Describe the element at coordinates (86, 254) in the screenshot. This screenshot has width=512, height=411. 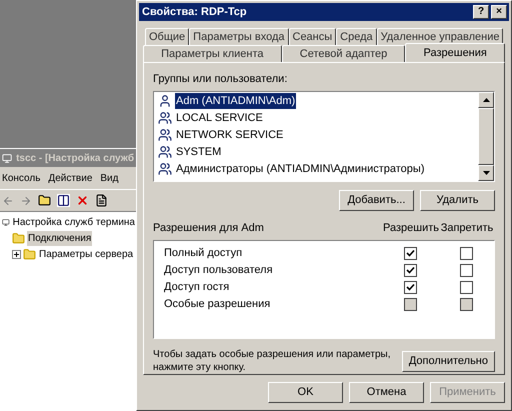
I see `tree-item: Параметры сервера` at that location.